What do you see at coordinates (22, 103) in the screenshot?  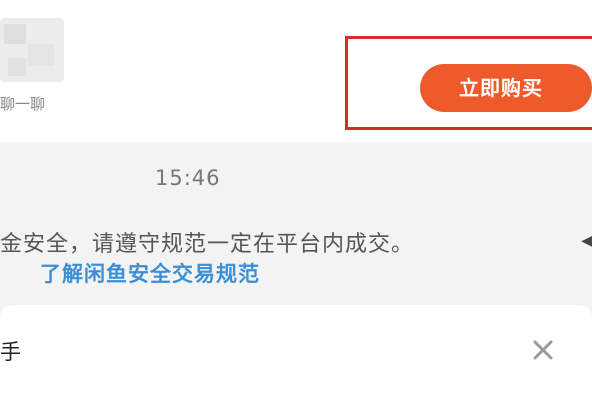 I see `chat-label: 聊一聊` at bounding box center [22, 103].